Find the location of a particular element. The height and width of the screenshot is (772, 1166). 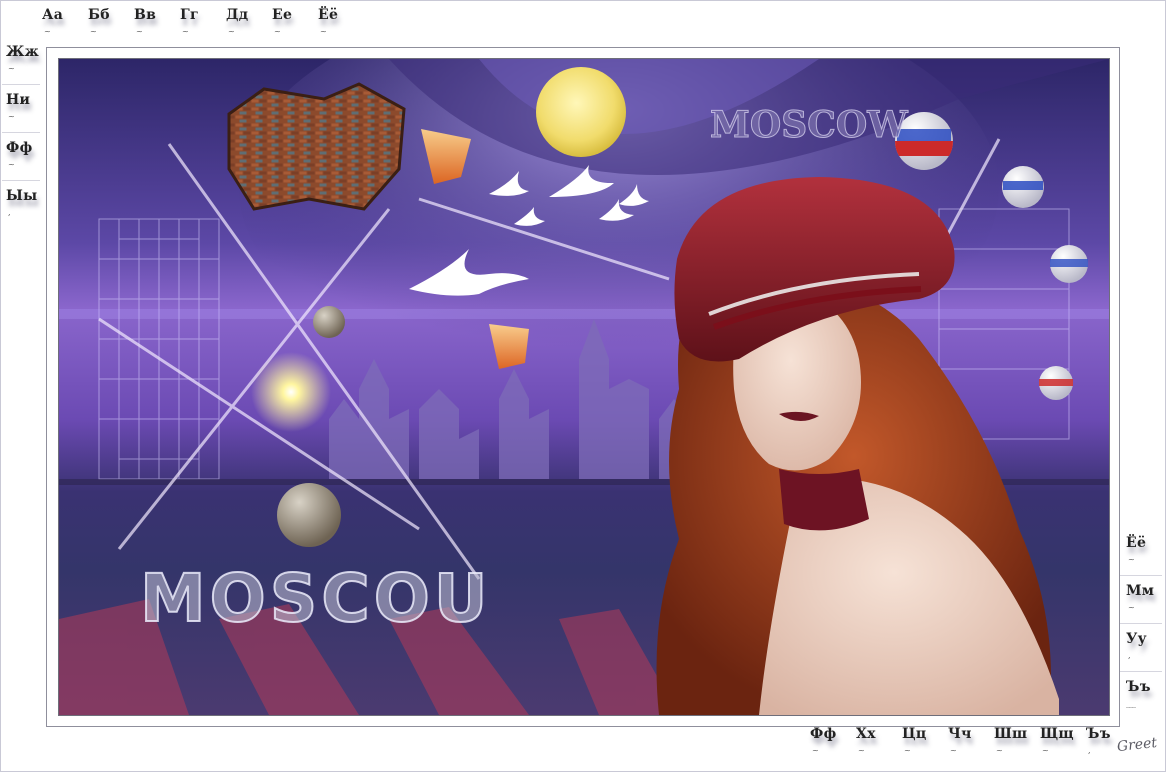

letter-bottom-6: Щщ ~ is located at coordinates (1057, 741).